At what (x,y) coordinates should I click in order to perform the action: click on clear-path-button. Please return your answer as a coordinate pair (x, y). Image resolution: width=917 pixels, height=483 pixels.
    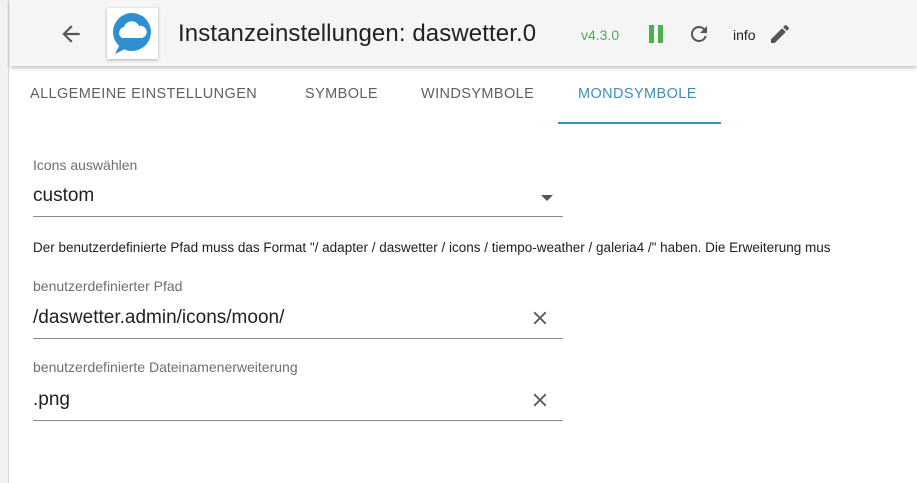
    Looking at the image, I should click on (540, 318).